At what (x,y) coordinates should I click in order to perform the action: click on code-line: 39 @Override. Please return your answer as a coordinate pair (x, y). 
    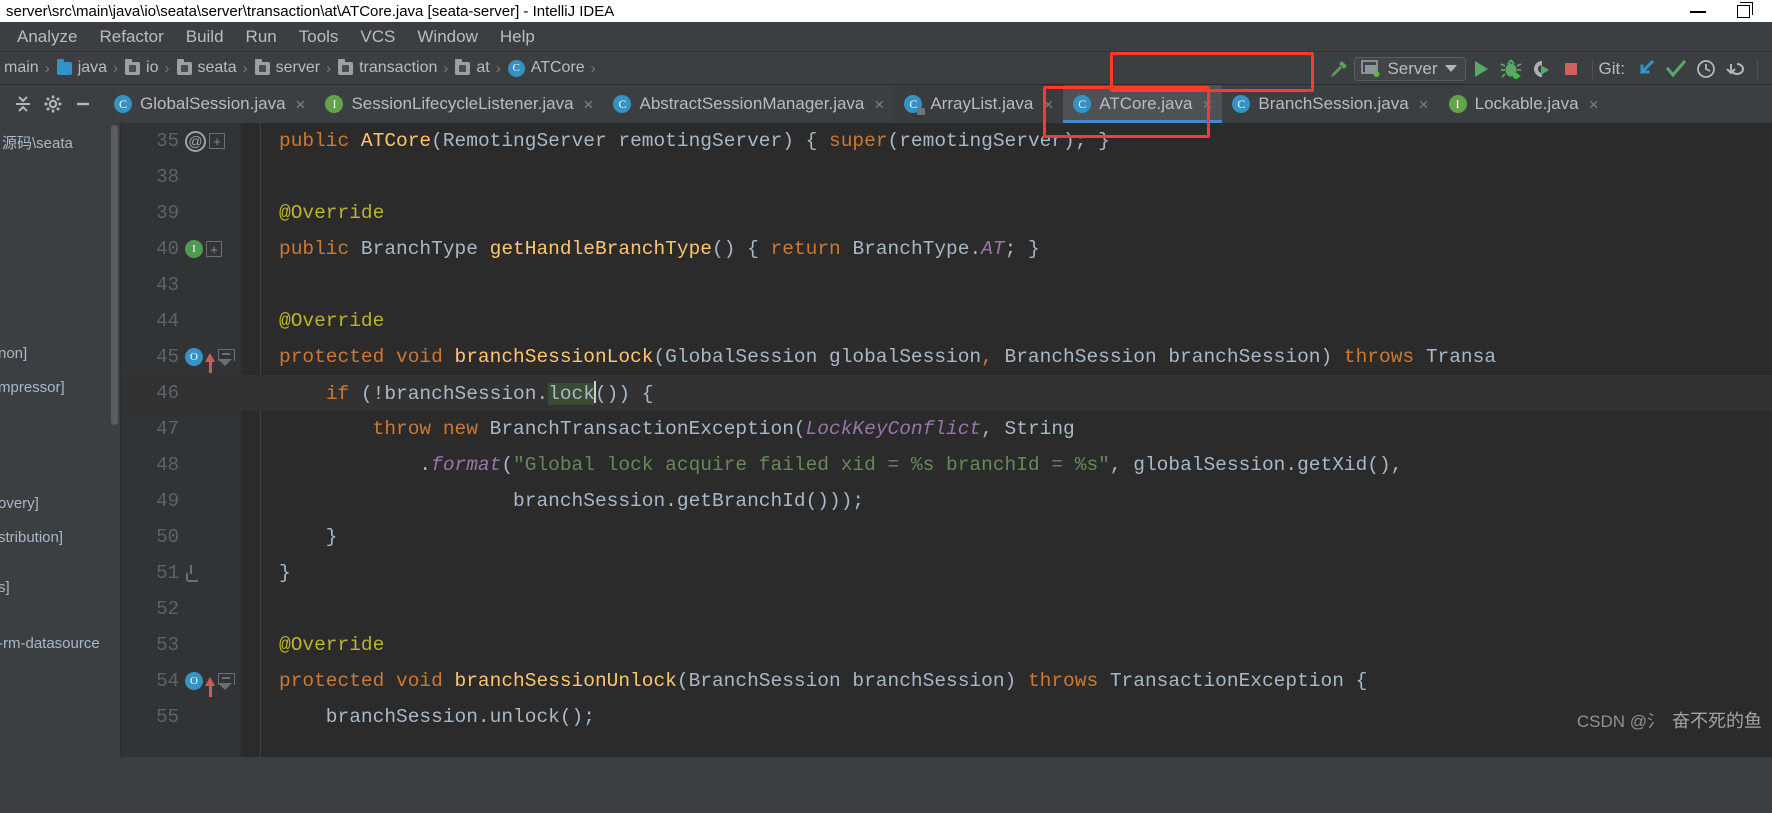
    Looking at the image, I should click on (946, 213).